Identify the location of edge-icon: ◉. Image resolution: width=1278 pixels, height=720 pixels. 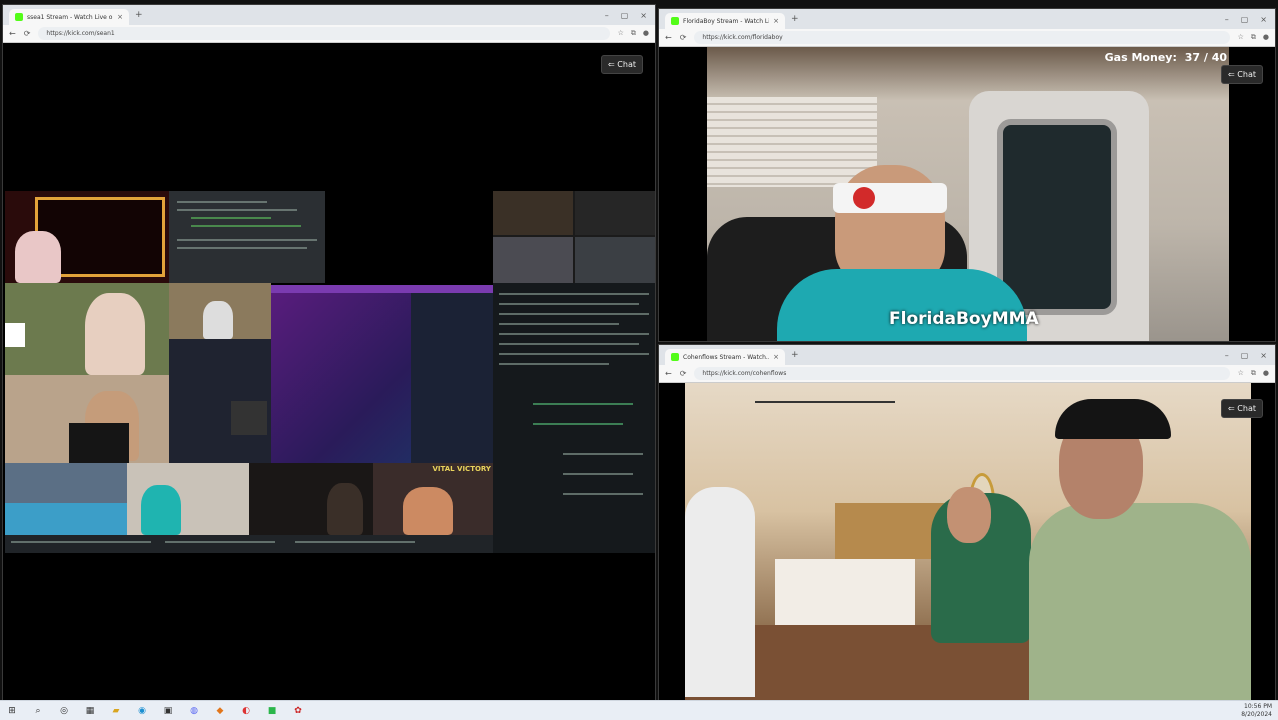
(142, 711).